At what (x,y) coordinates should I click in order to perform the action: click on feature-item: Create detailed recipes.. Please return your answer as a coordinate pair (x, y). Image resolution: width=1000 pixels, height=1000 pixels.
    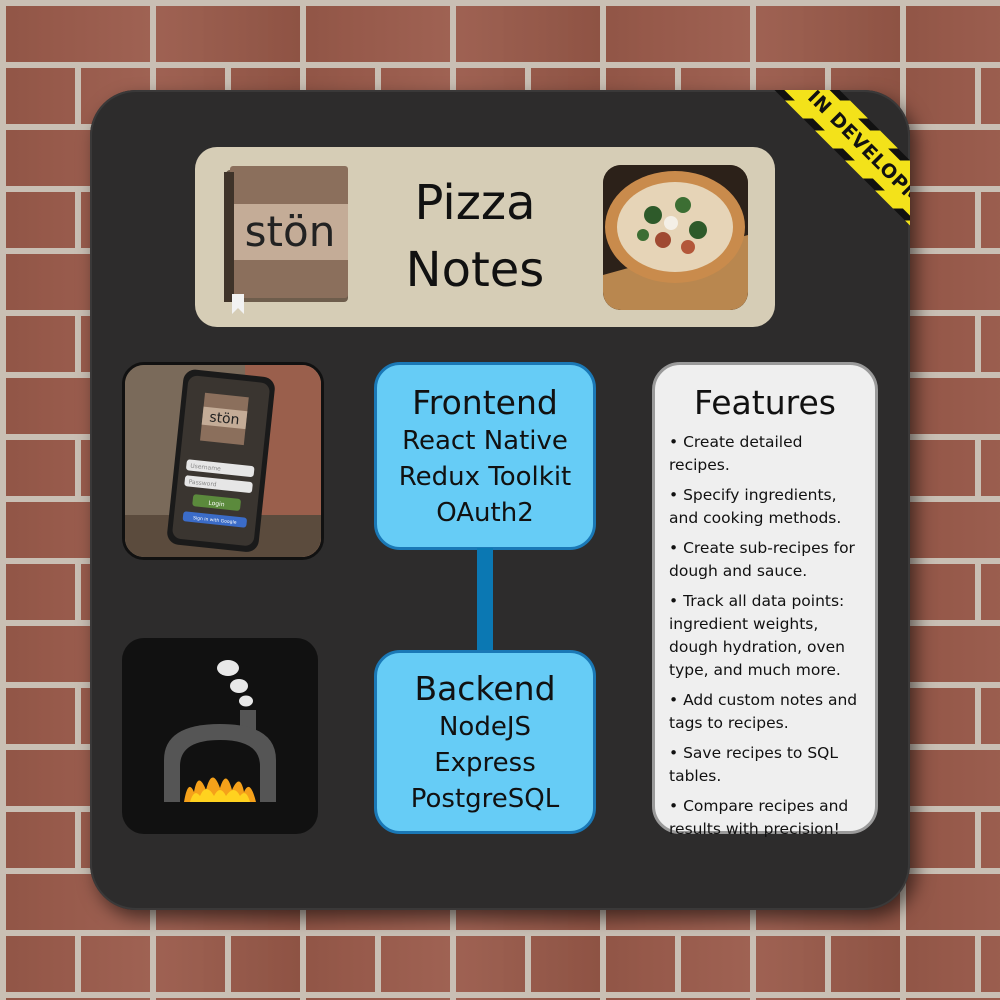
    Looking at the image, I should click on (768, 454).